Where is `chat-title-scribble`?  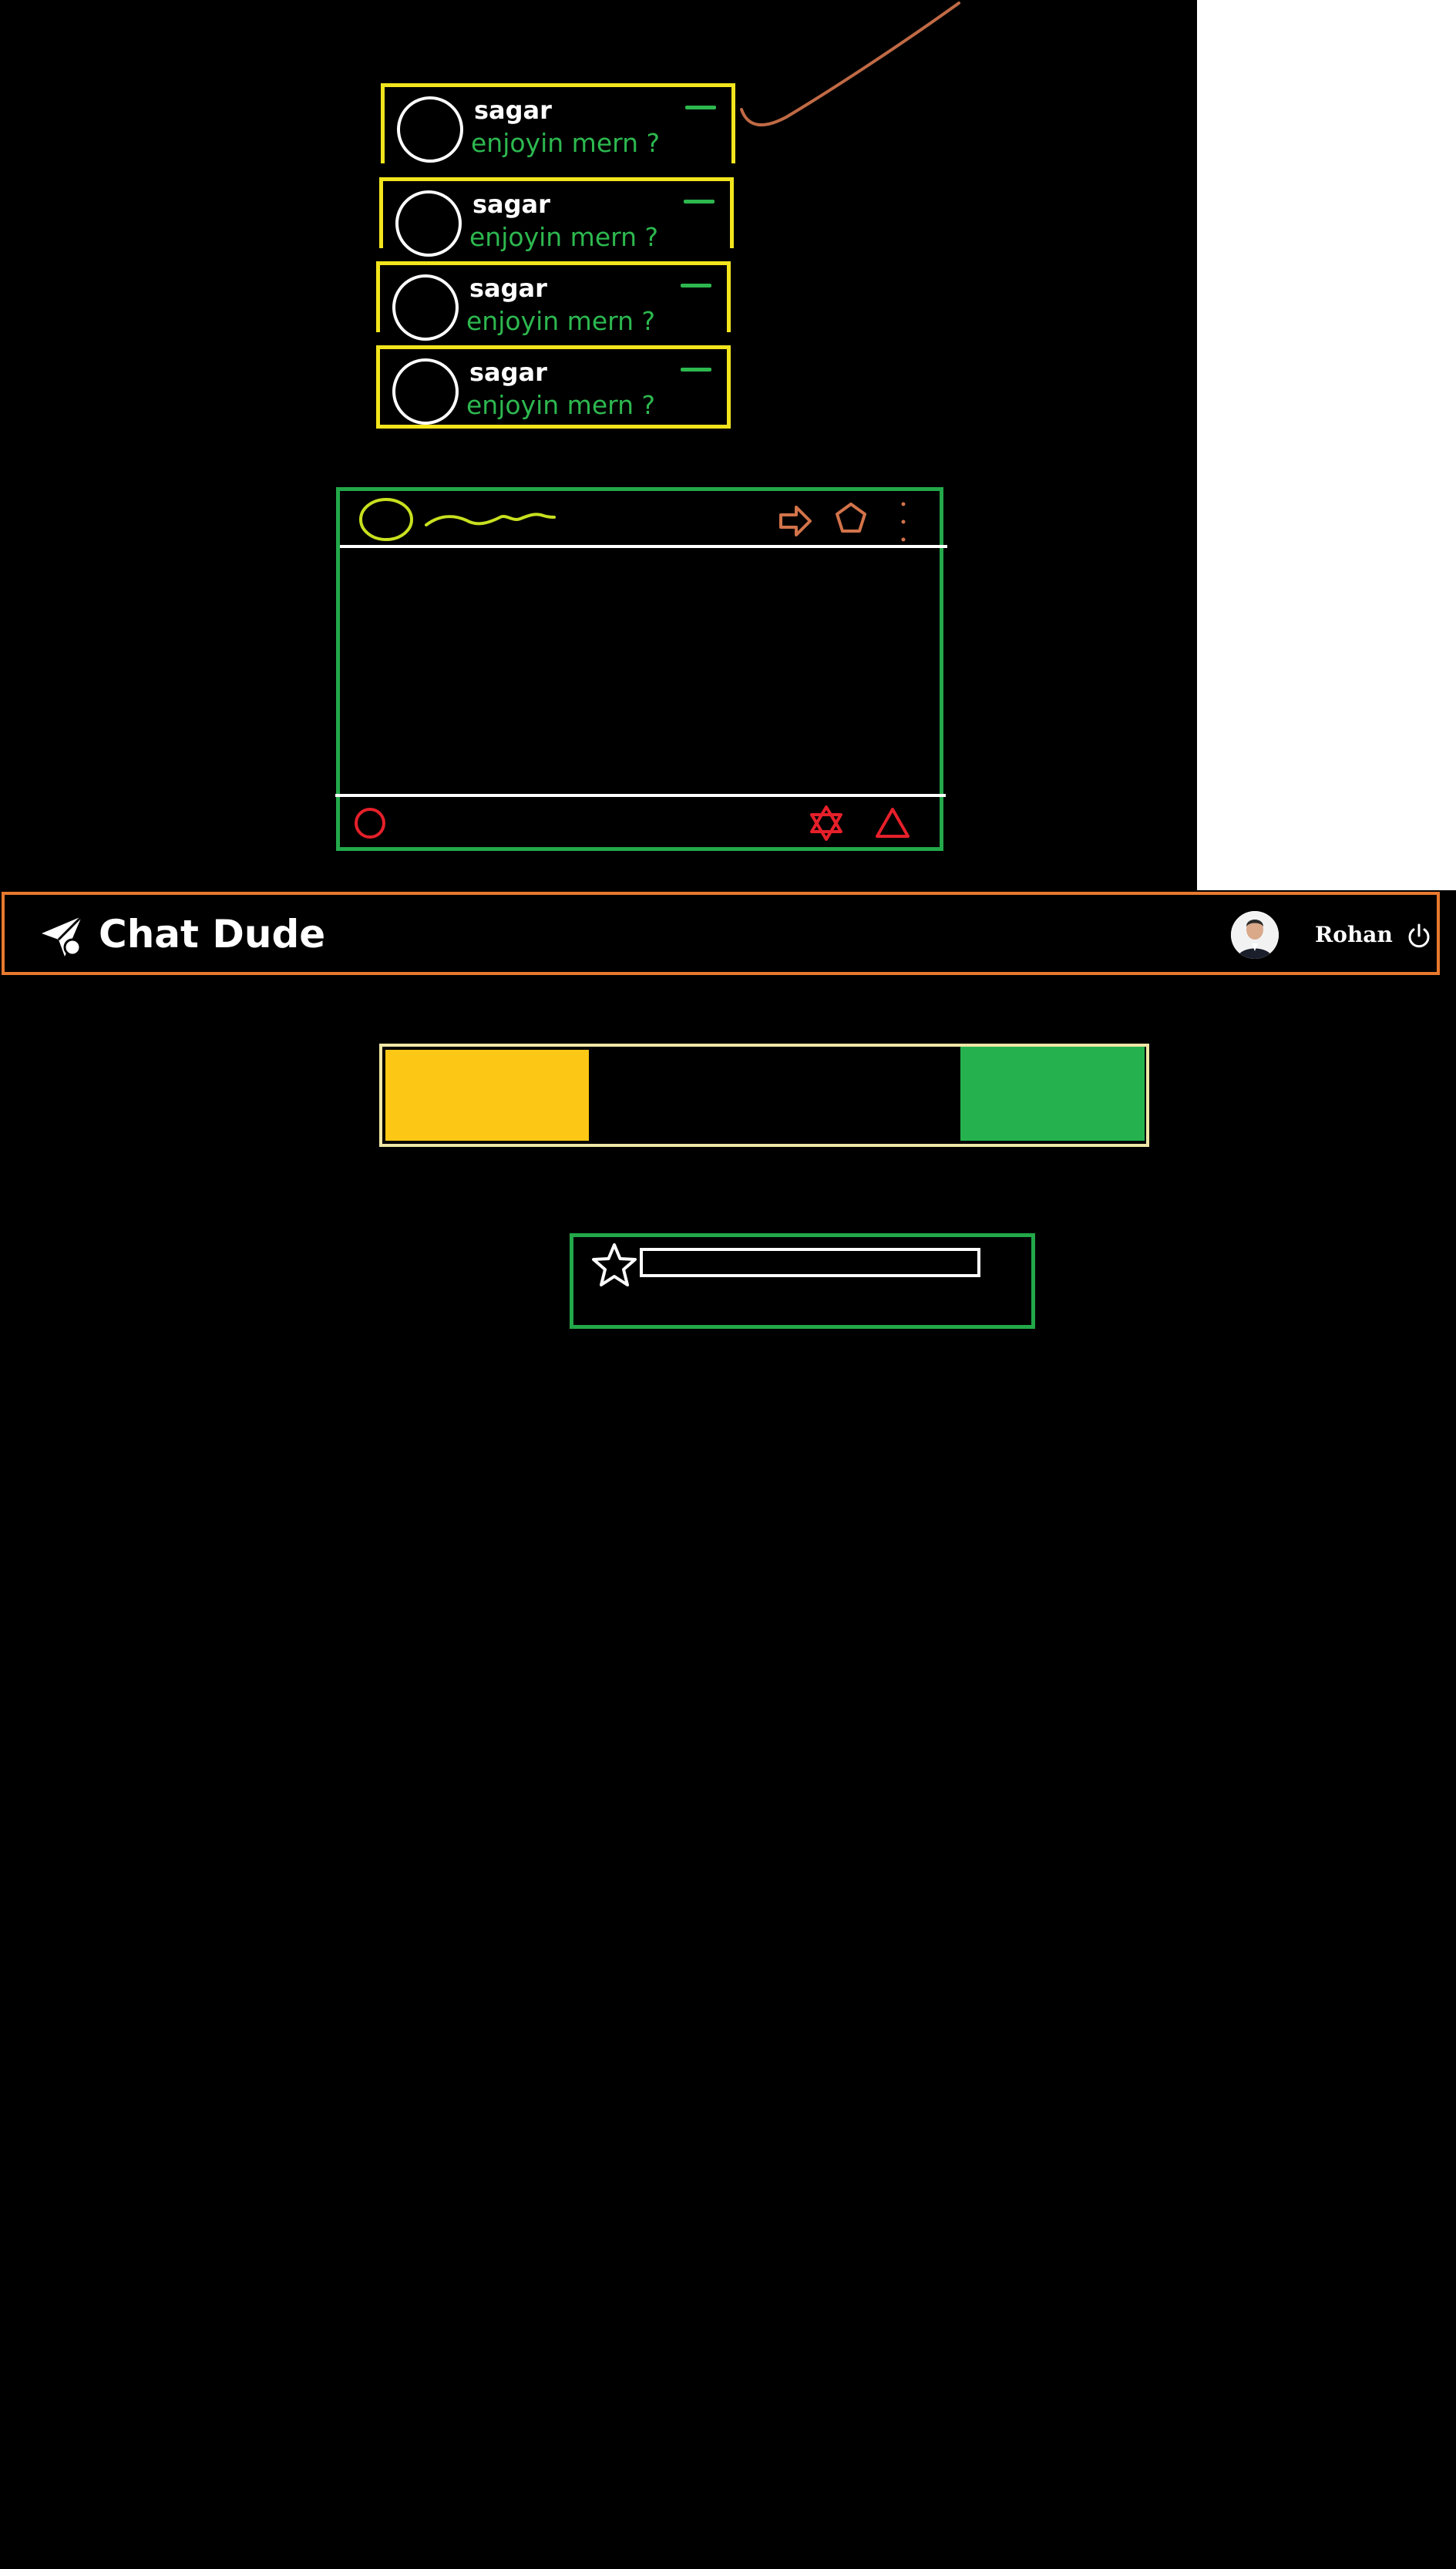 chat-title-scribble is located at coordinates (491, 519).